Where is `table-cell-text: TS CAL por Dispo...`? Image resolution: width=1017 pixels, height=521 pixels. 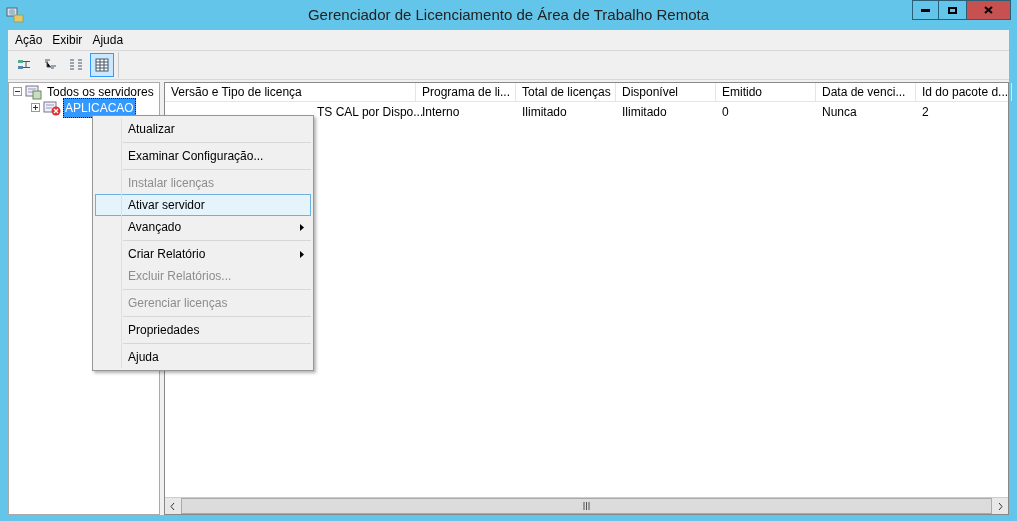
table-cell-text: TS CAL por Dispo... is located at coordinates (370, 112).